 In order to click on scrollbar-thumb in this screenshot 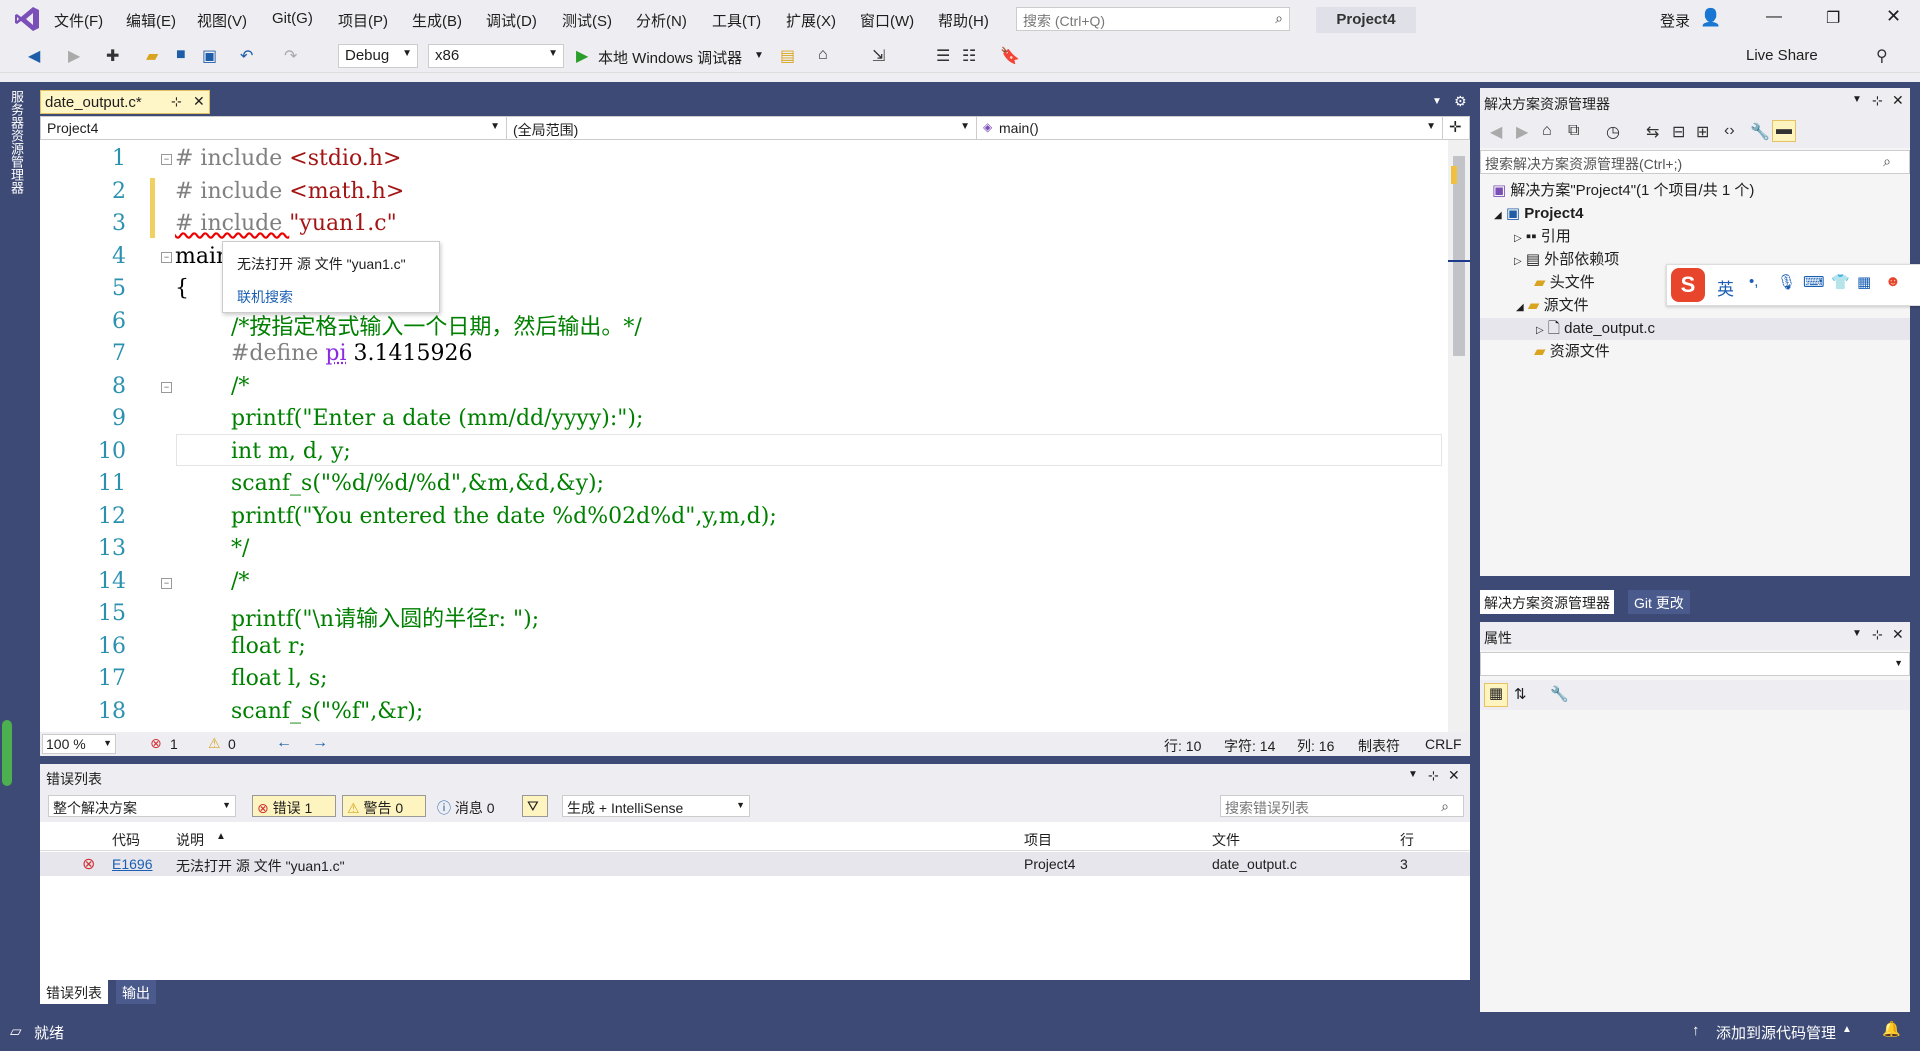, I will do `click(1459, 256)`.